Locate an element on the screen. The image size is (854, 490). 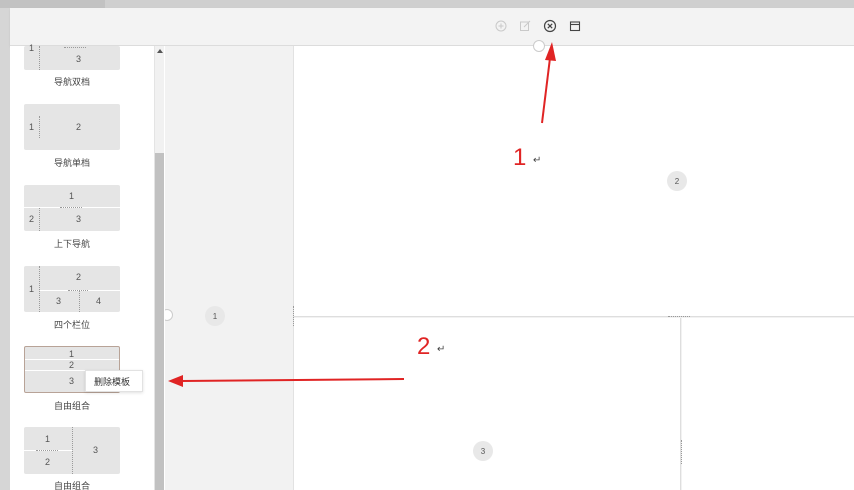
annotation-arrow-to-delete-menu is located at coordinates (286, 381).